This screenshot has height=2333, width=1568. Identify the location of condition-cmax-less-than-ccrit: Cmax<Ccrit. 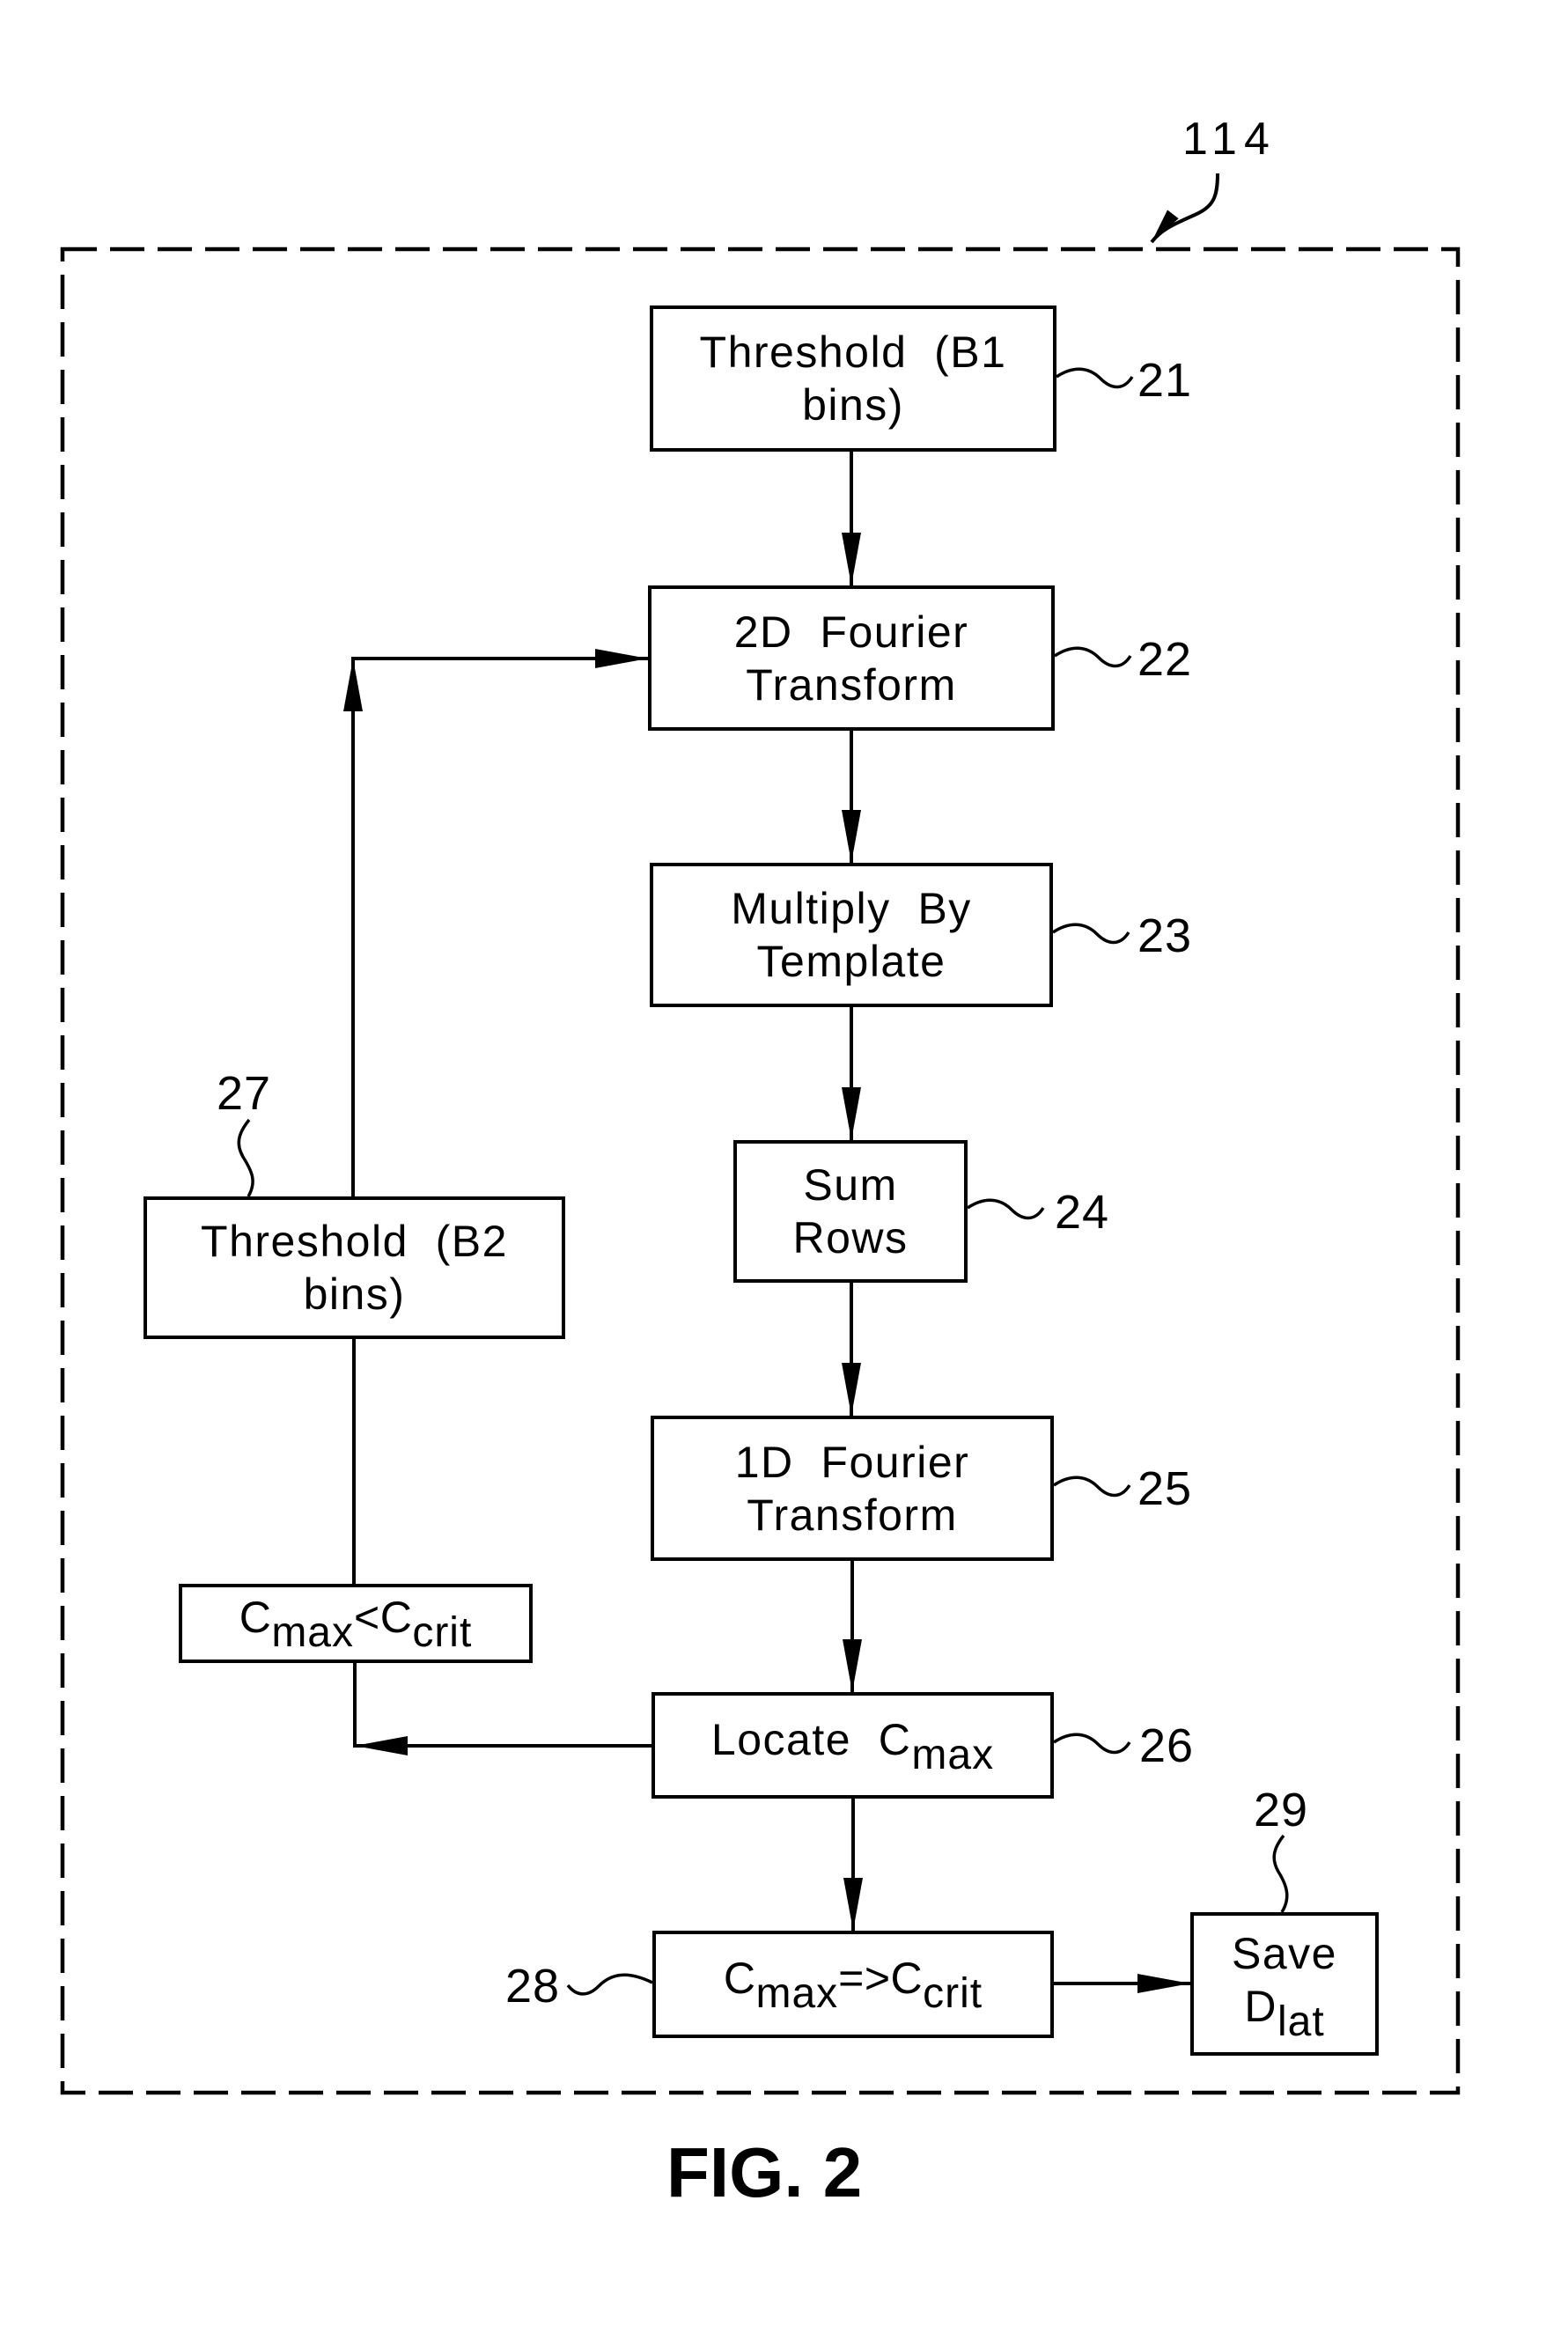
(356, 1623).